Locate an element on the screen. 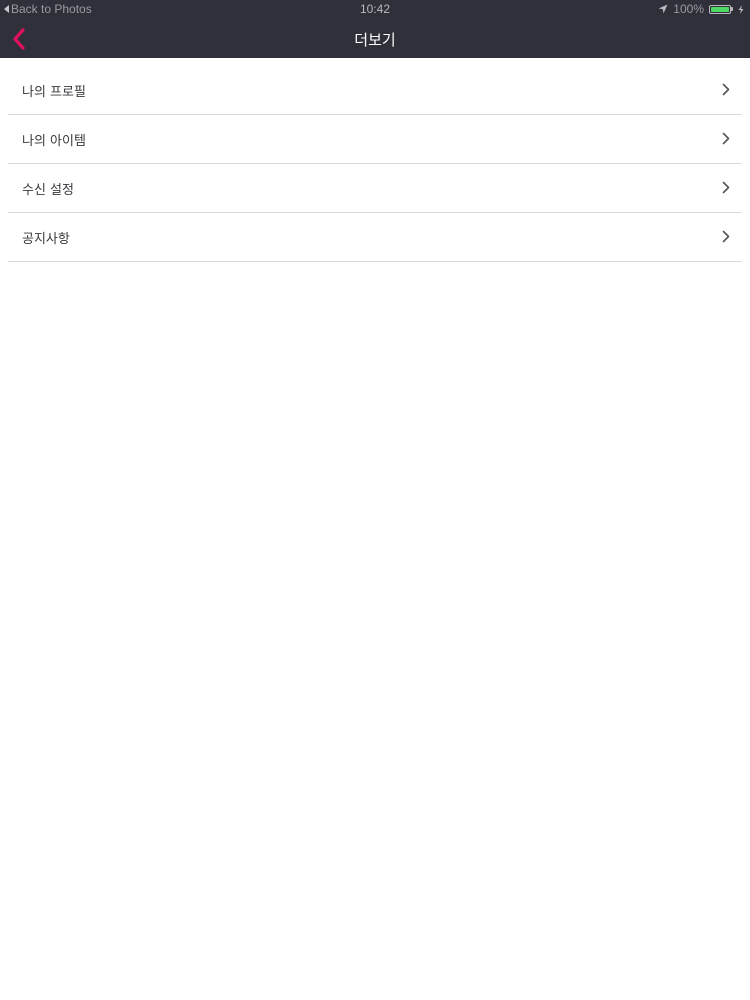 The height and width of the screenshot is (1000, 750). status-time: 10:42 is located at coordinates (375, 9).